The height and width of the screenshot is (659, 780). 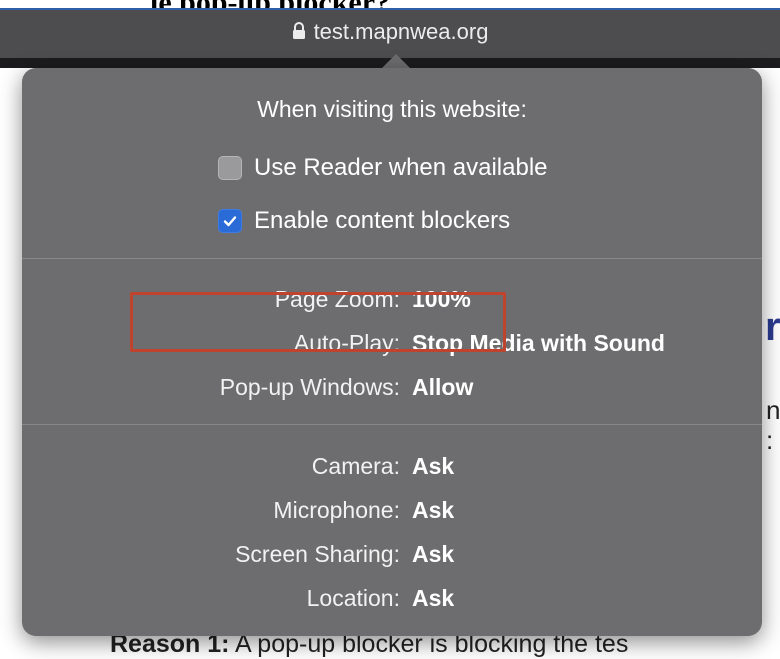 What do you see at coordinates (309, 387) in the screenshot?
I see `popup-windows-label: Pop-up Windows:` at bounding box center [309, 387].